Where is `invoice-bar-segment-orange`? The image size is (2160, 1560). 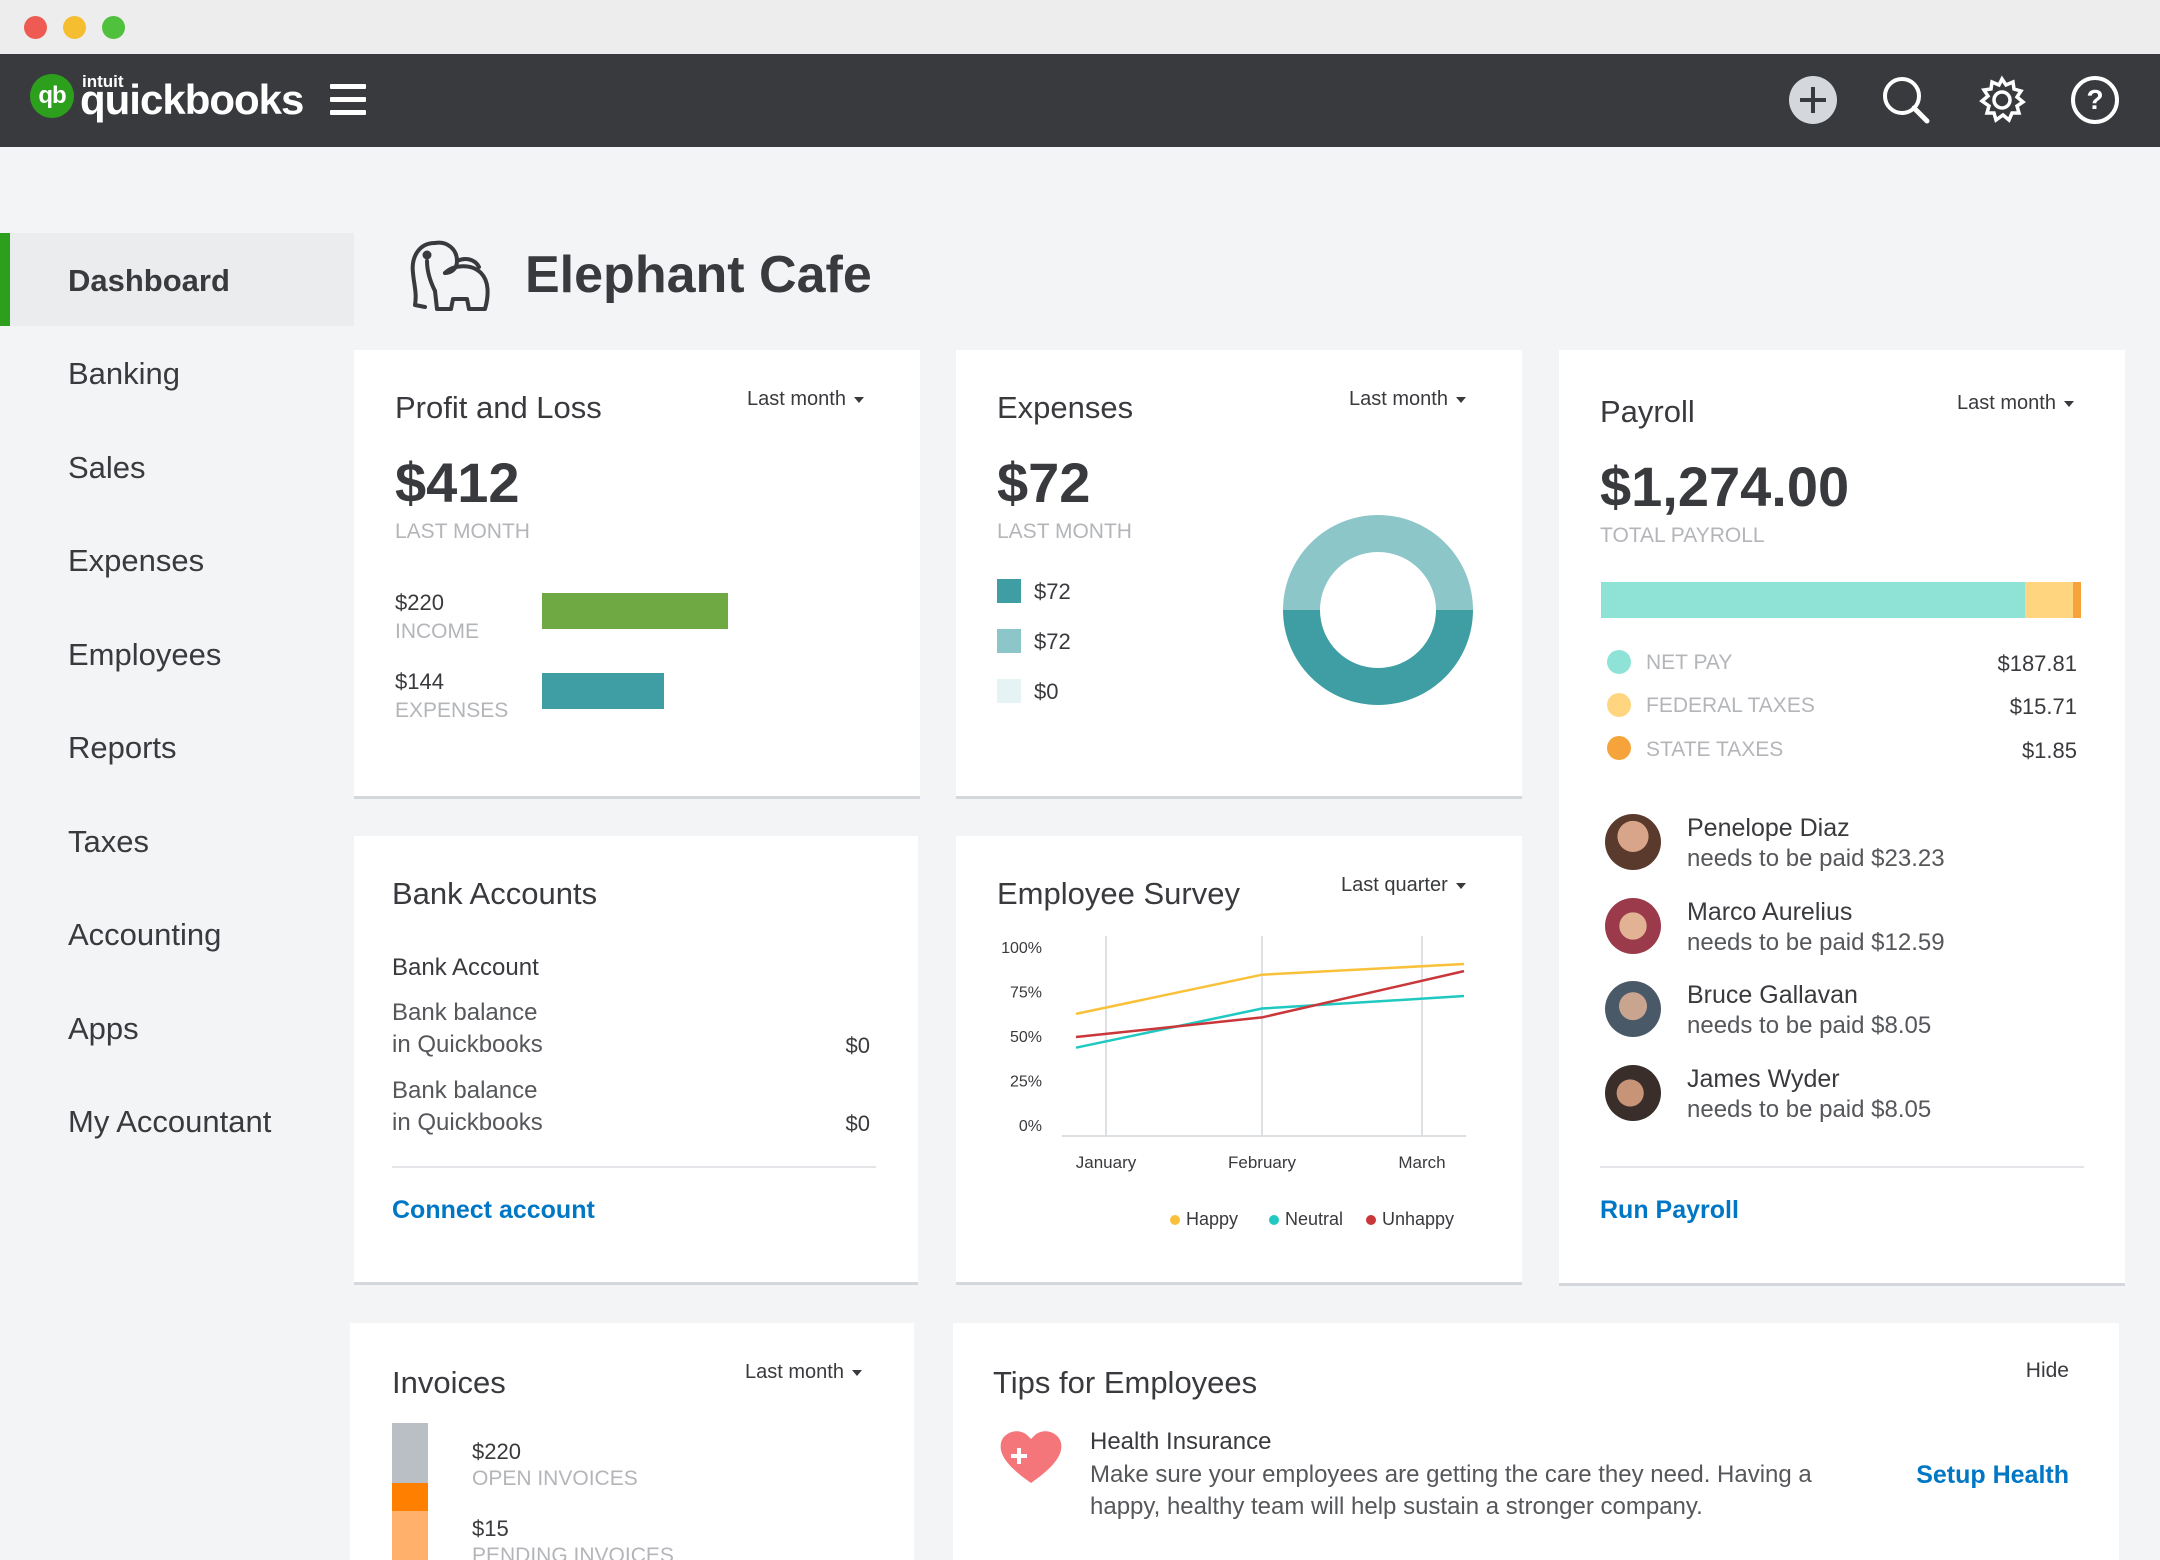
invoice-bar-segment-orange is located at coordinates (410, 1497).